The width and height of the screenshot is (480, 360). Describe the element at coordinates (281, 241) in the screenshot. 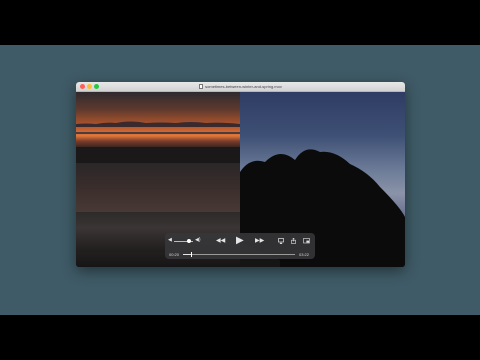

I see `airplay-icon` at that location.